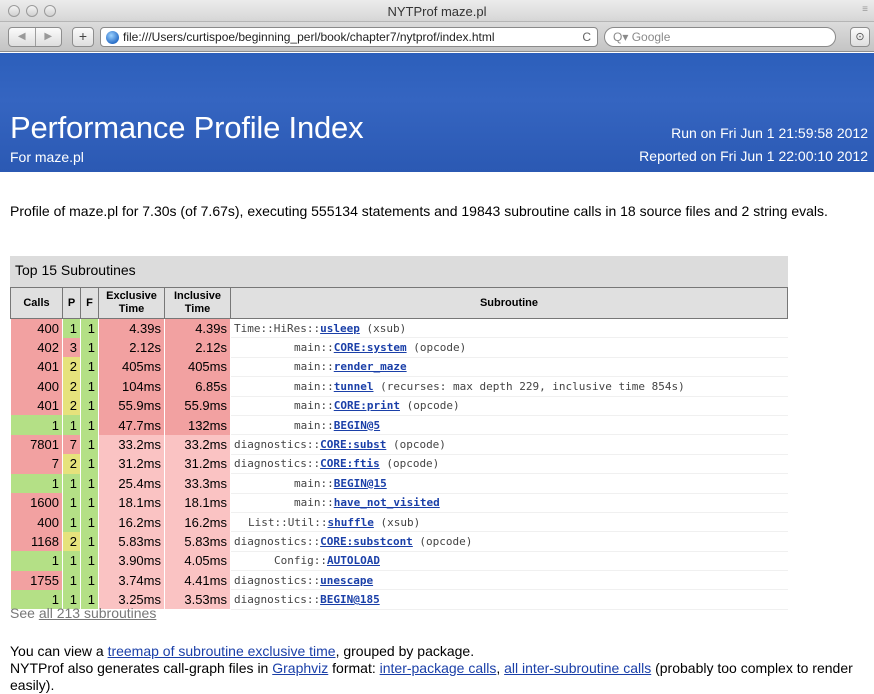 The width and height of the screenshot is (874, 694). I want to click on p-cell: 7, so click(71, 444).